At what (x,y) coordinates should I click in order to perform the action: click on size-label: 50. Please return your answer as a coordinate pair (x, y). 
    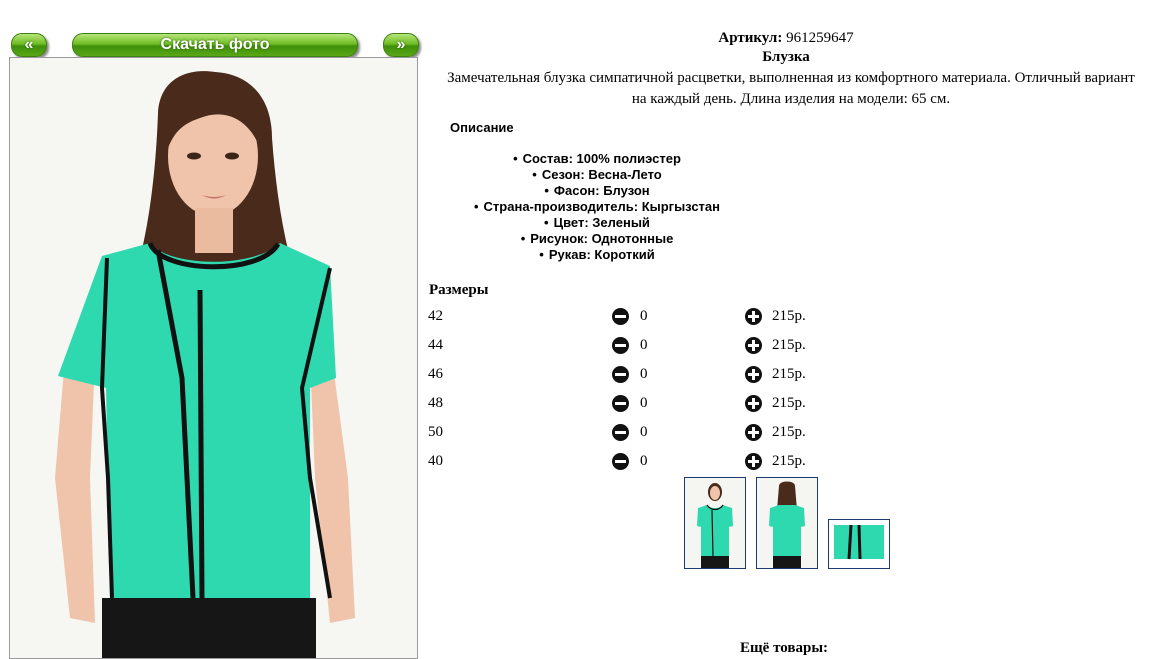
    Looking at the image, I should click on (435, 432).